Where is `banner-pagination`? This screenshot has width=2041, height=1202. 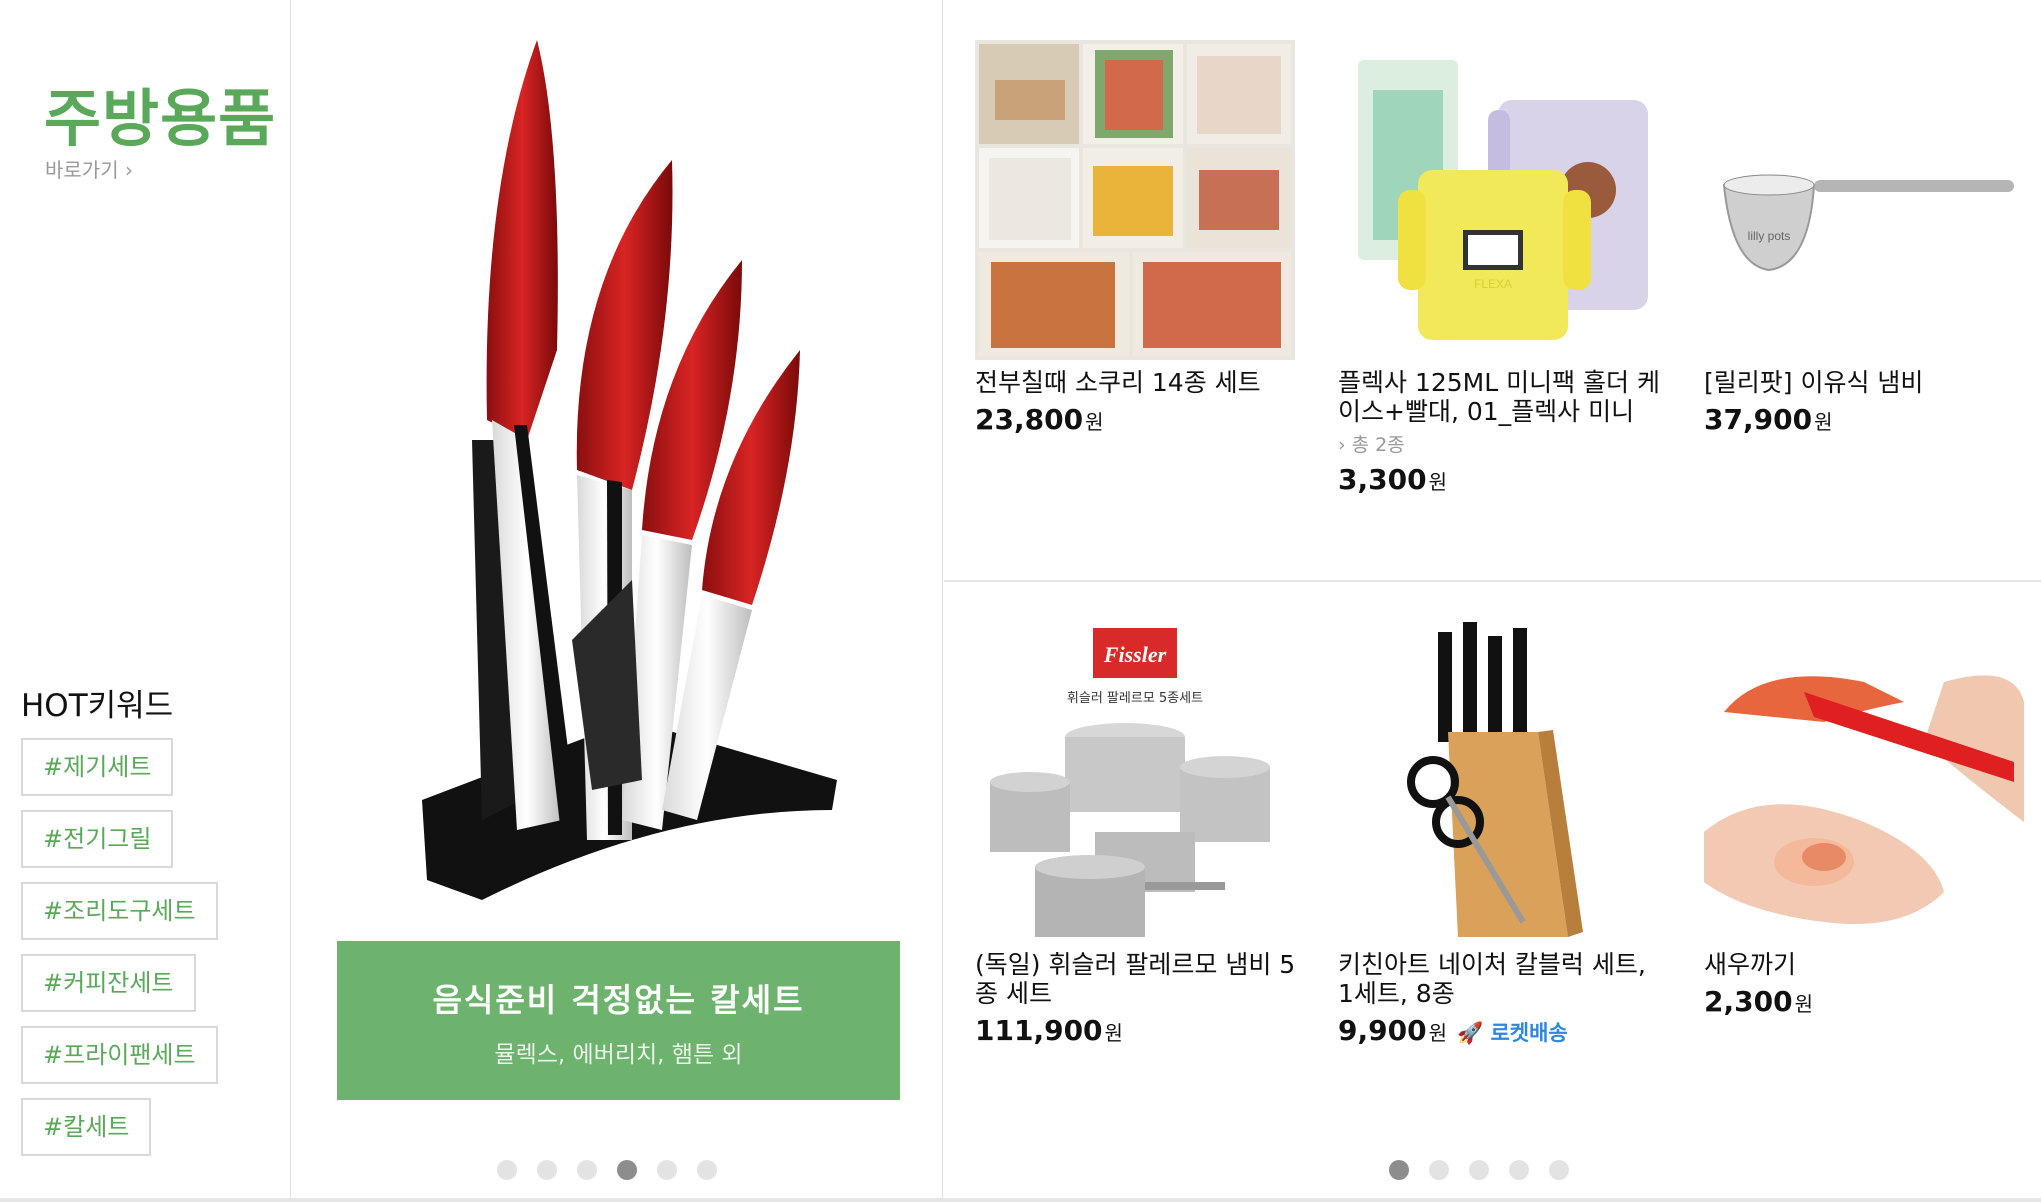
banner-pagination is located at coordinates (607, 1170).